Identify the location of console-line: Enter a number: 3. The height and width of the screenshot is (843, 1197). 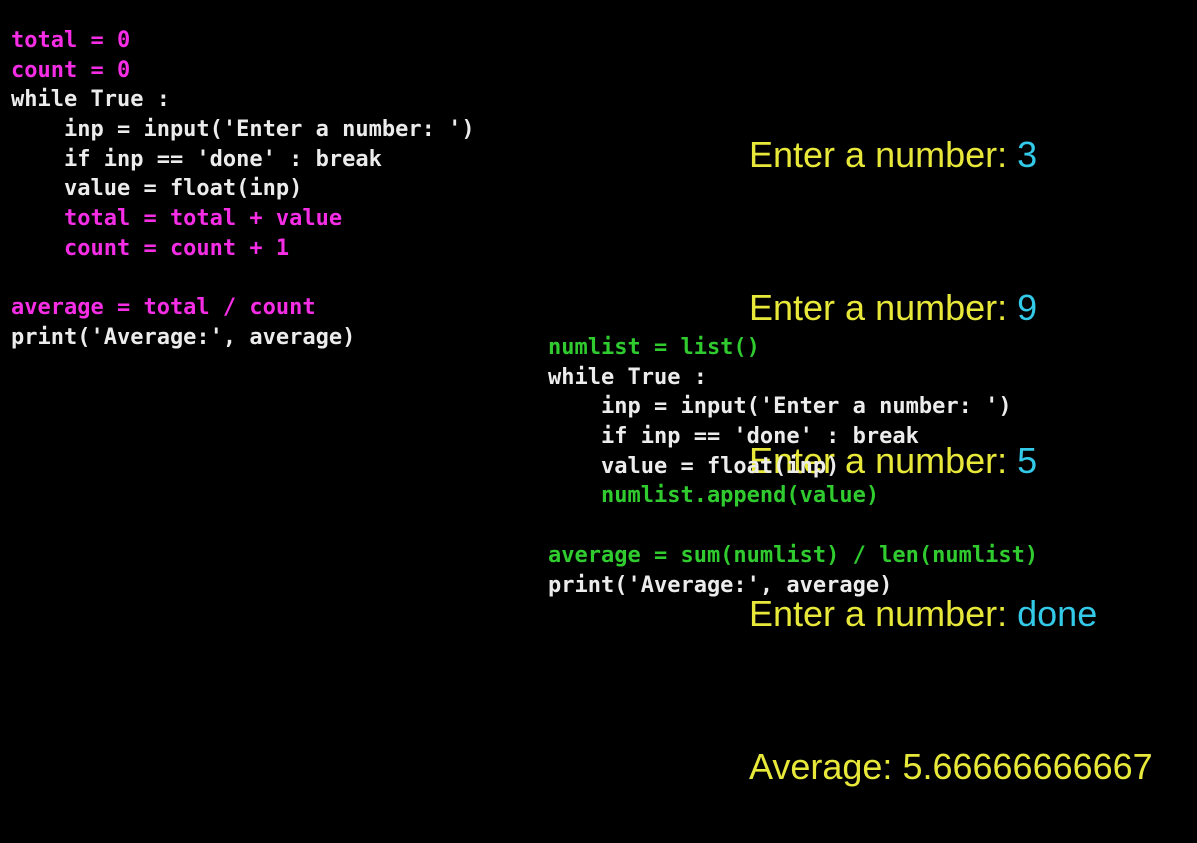
(951, 154).